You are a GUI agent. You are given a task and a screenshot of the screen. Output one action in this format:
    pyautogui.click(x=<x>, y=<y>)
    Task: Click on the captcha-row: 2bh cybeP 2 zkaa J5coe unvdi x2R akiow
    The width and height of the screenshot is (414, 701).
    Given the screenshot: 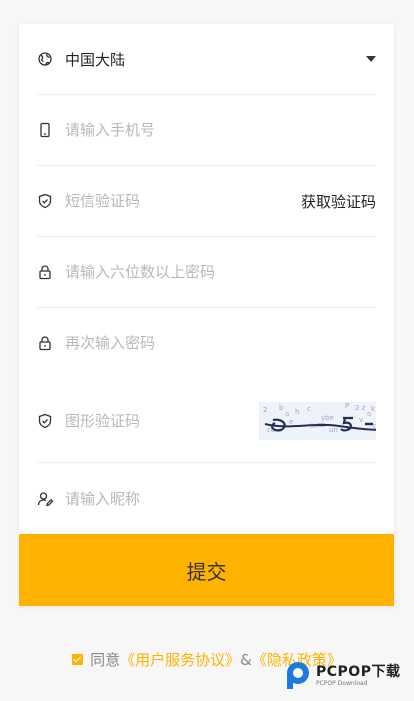 What is the action you would take?
    pyautogui.click(x=206, y=421)
    